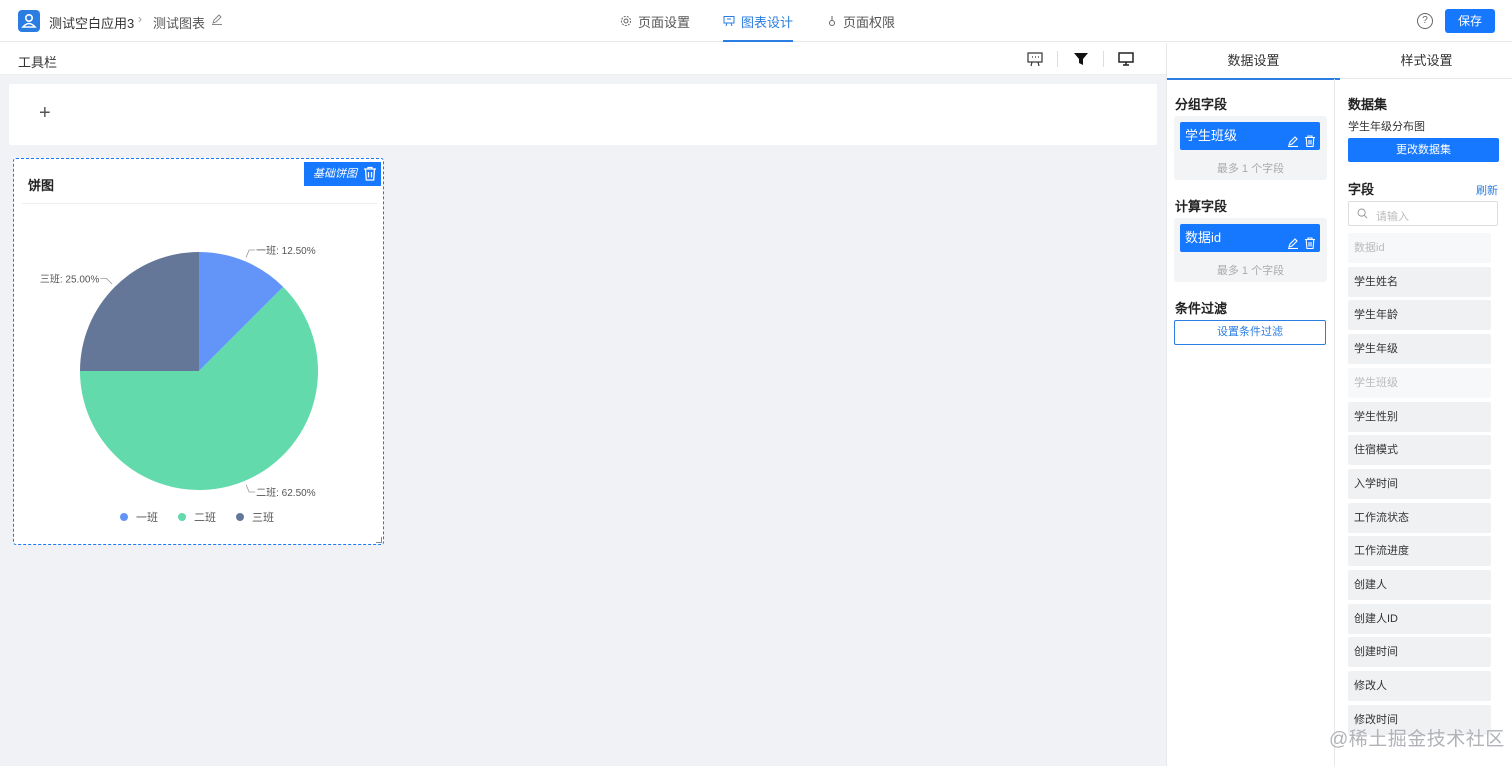 Image resolution: width=1512 pixels, height=766 pixels. What do you see at coordinates (1253, 61) in the screenshot?
I see `tab-data-settings: 数据设置` at bounding box center [1253, 61].